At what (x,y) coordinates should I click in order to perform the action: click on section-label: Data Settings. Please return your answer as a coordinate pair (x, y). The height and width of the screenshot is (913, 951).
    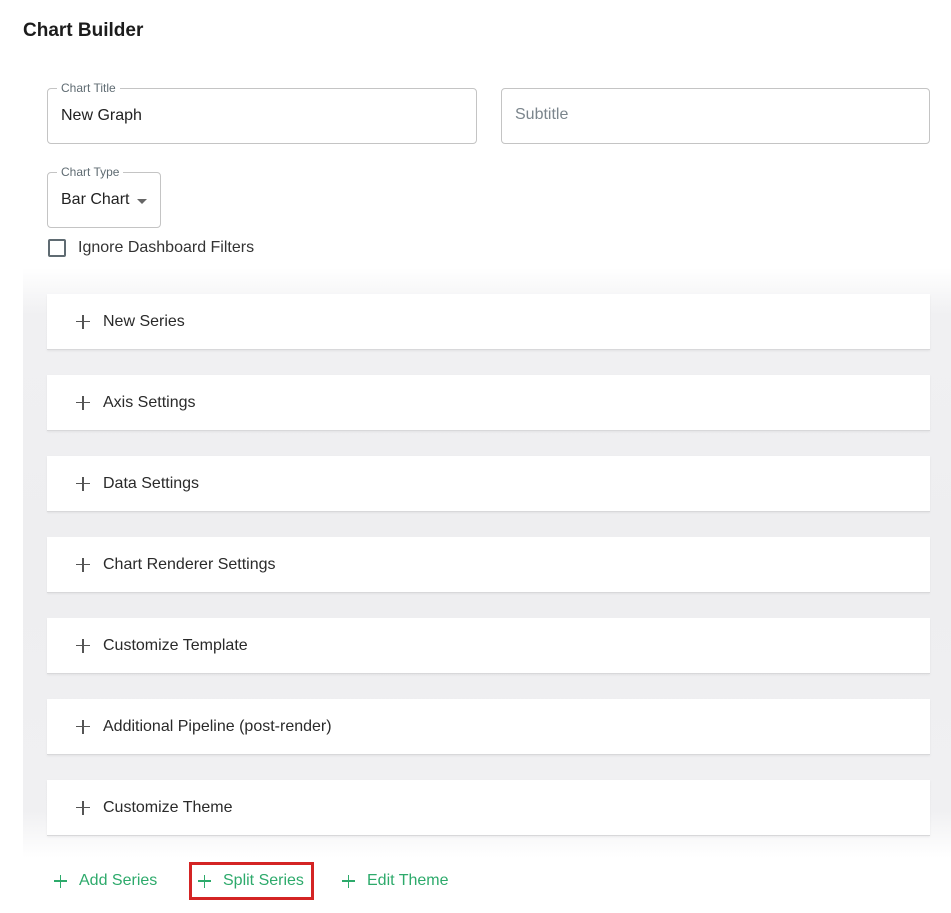
    Looking at the image, I should click on (151, 483).